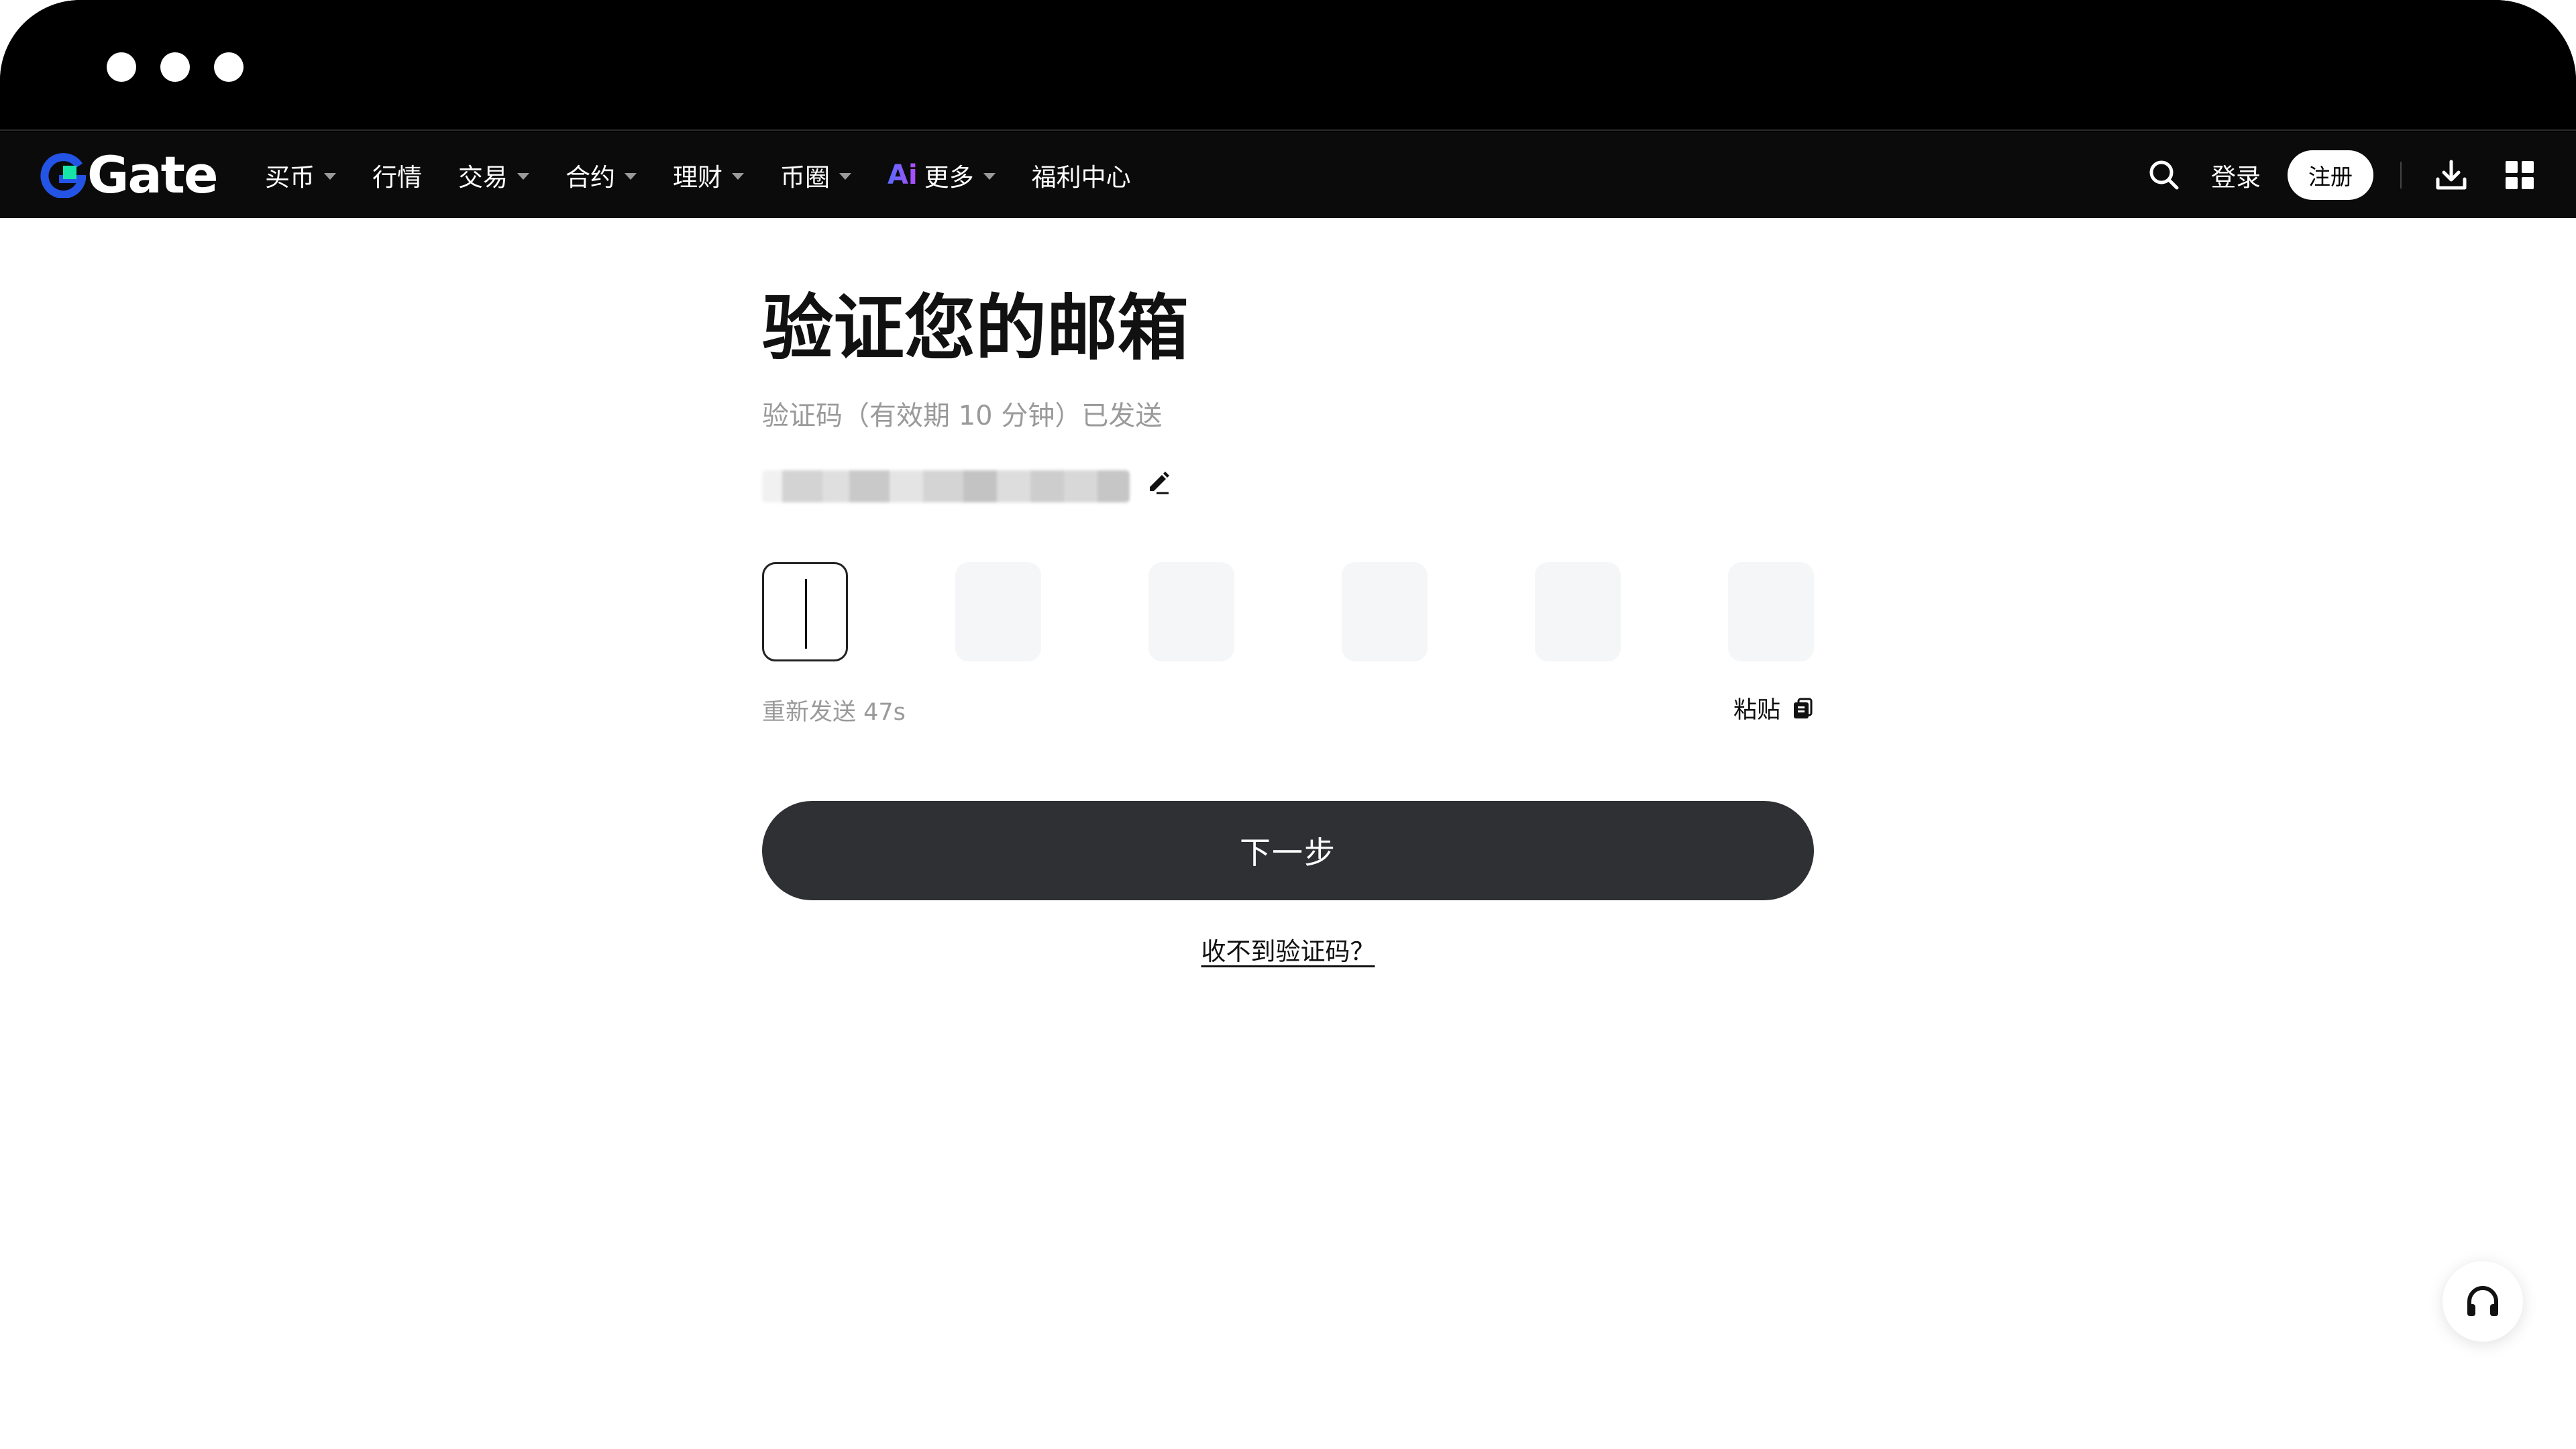  I want to click on no-code-received-link: 收不到验证码？, so click(1288, 949).